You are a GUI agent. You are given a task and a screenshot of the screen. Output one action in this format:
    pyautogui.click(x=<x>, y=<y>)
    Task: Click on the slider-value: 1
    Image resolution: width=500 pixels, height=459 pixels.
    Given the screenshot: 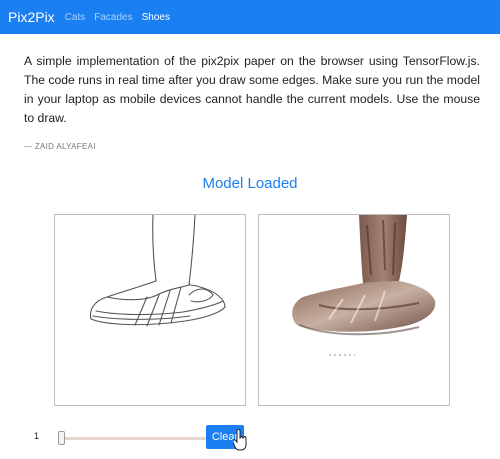 What is the action you would take?
    pyautogui.click(x=37, y=436)
    